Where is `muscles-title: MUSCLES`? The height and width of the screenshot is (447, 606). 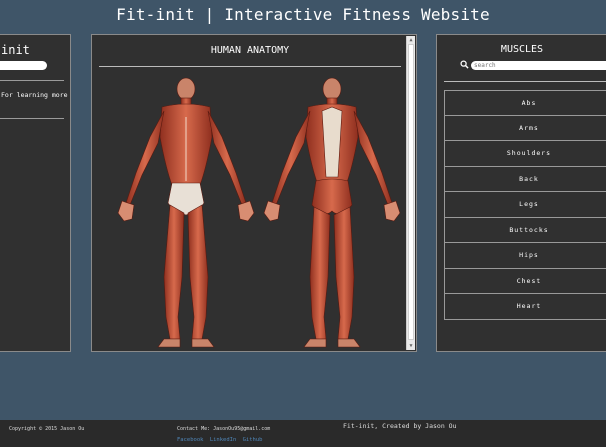 muscles-title: MUSCLES is located at coordinates (522, 49).